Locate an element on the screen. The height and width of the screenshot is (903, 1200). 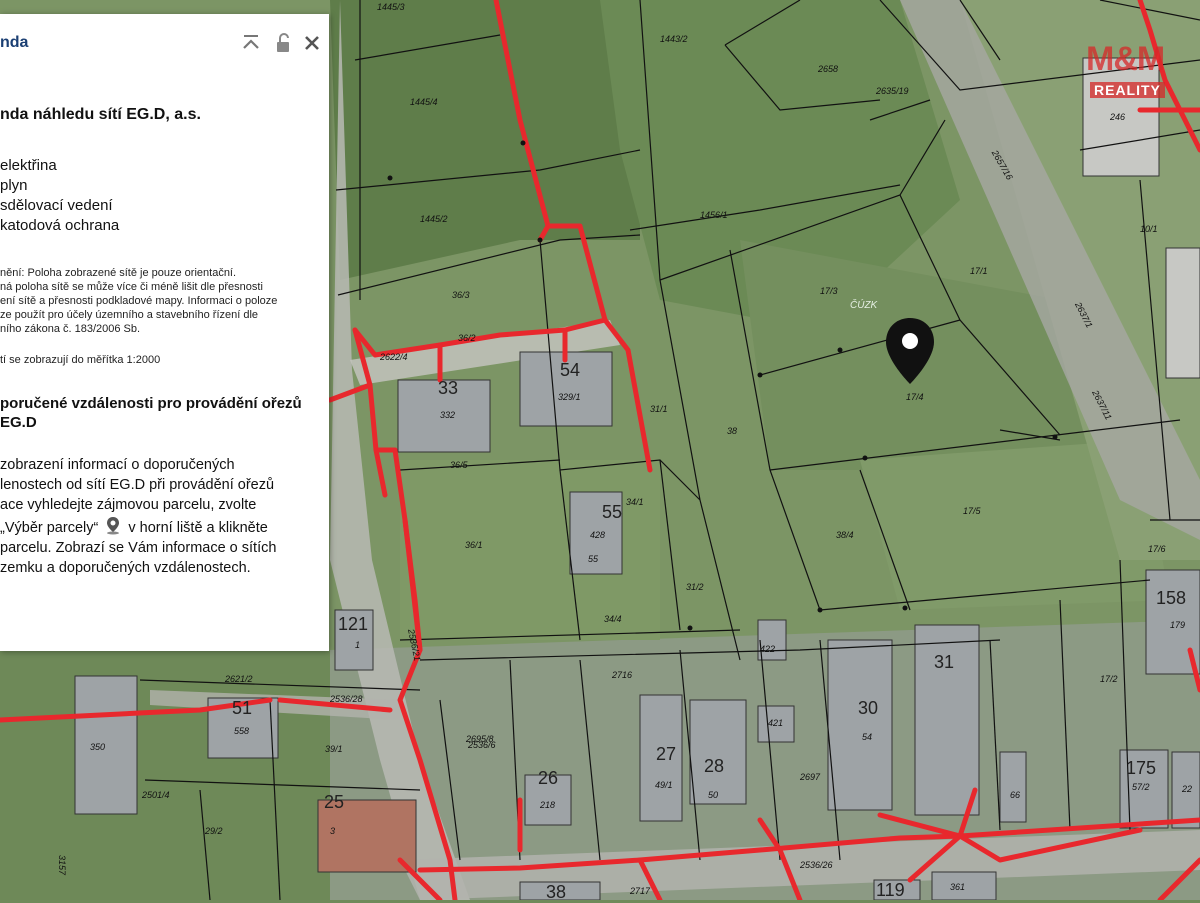
collapse-up-icon is located at coordinates (251, 43).